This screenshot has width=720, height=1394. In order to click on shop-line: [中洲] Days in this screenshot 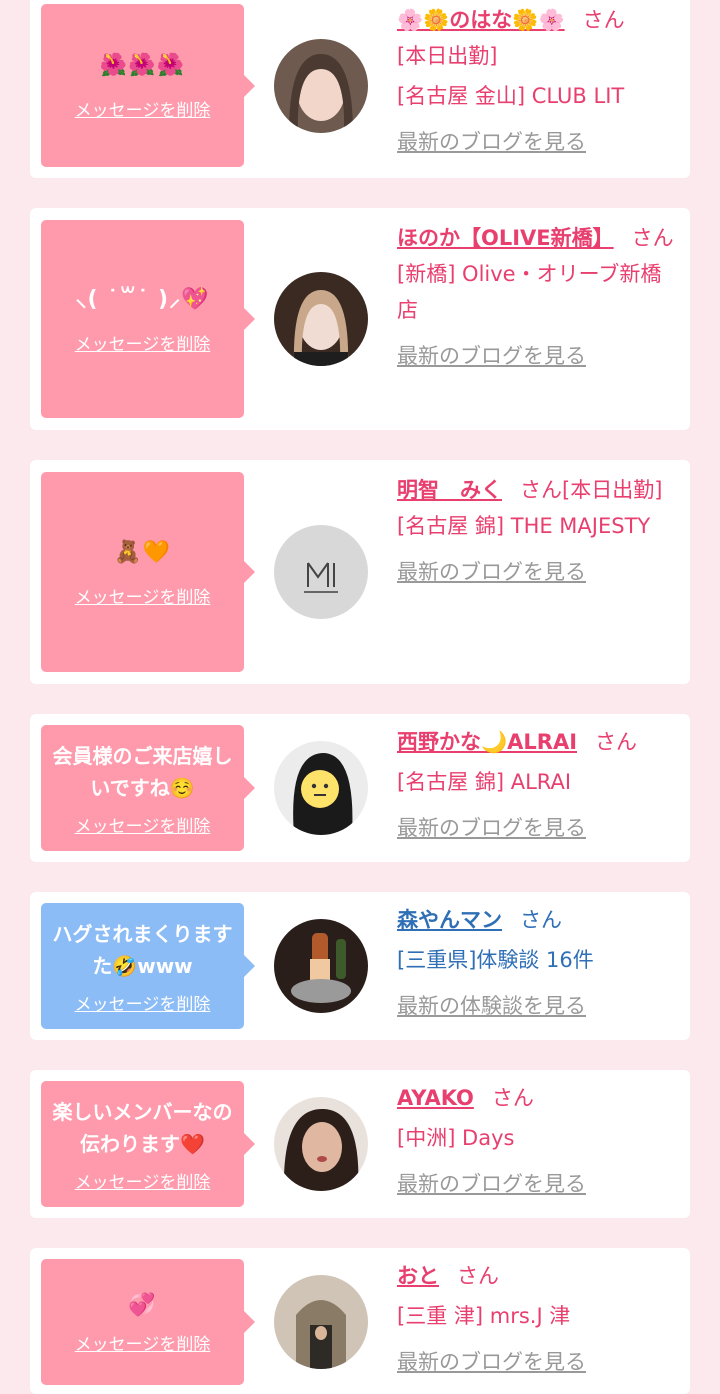, I will do `click(456, 1138)`.